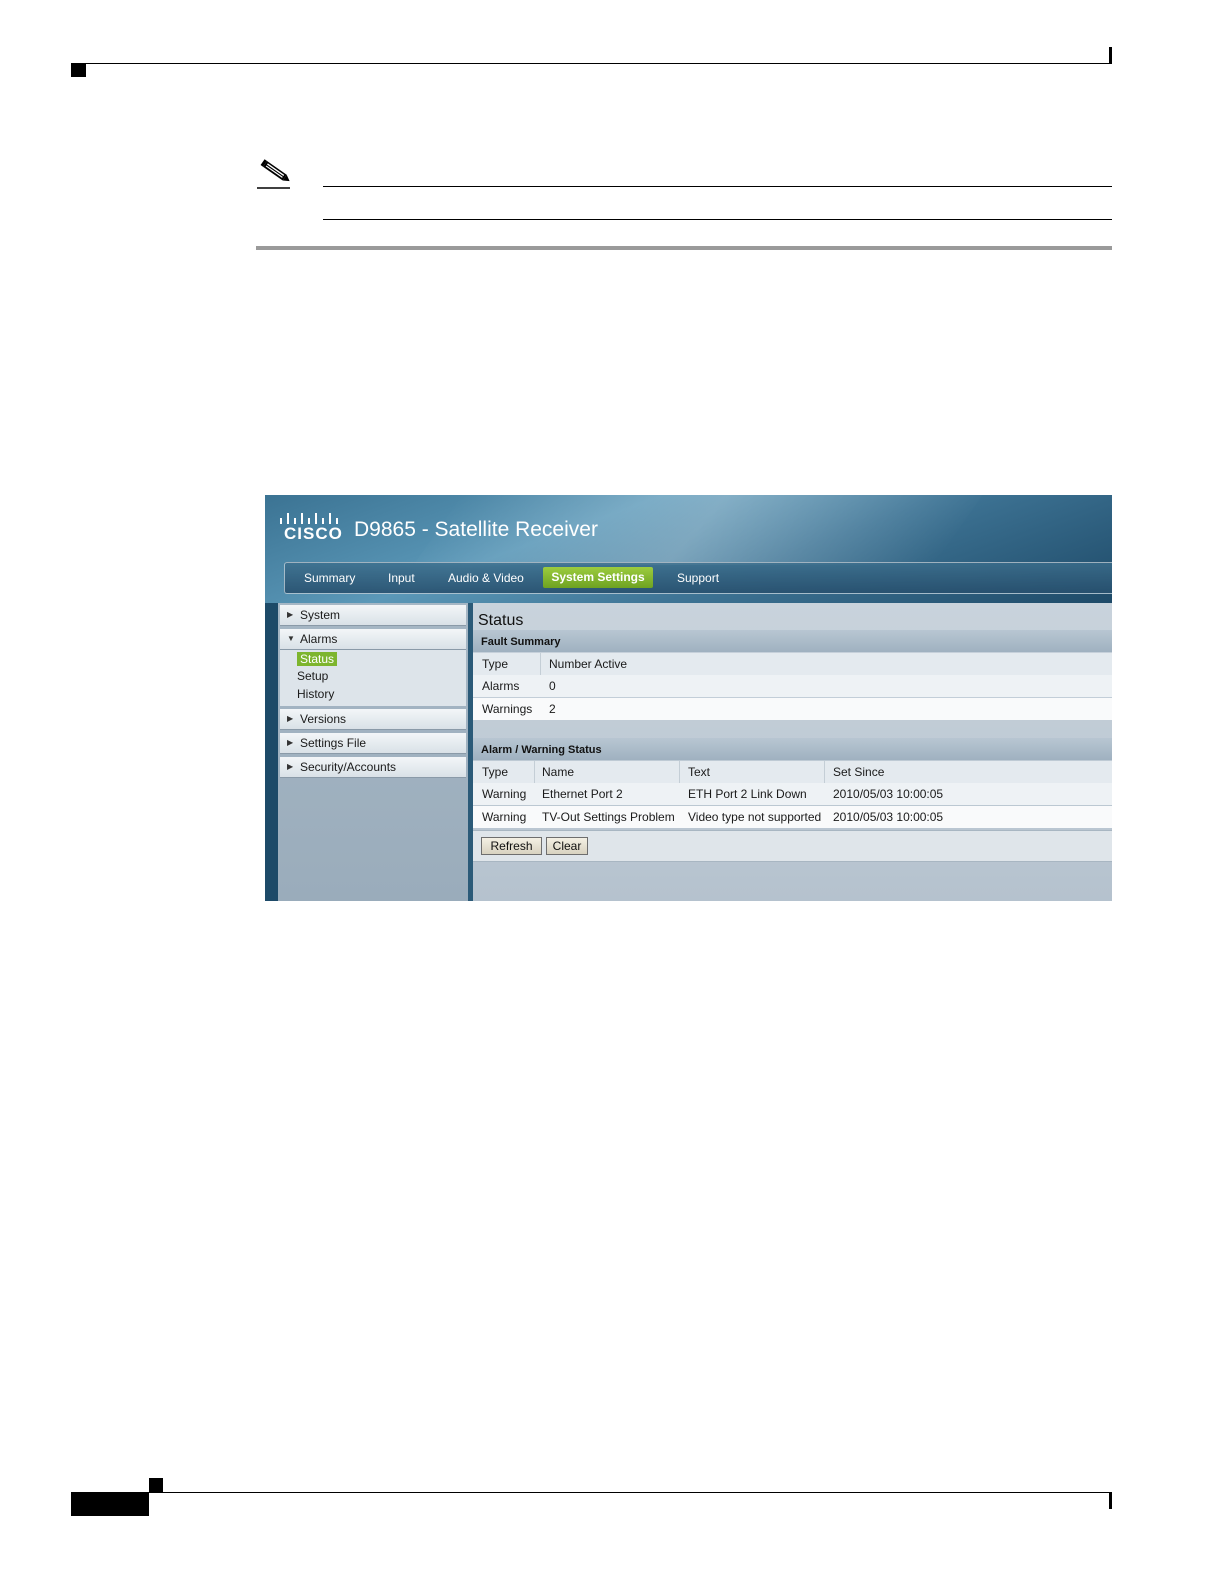  What do you see at coordinates (313, 533) in the screenshot?
I see `cisco-wordmark: CISCO` at bounding box center [313, 533].